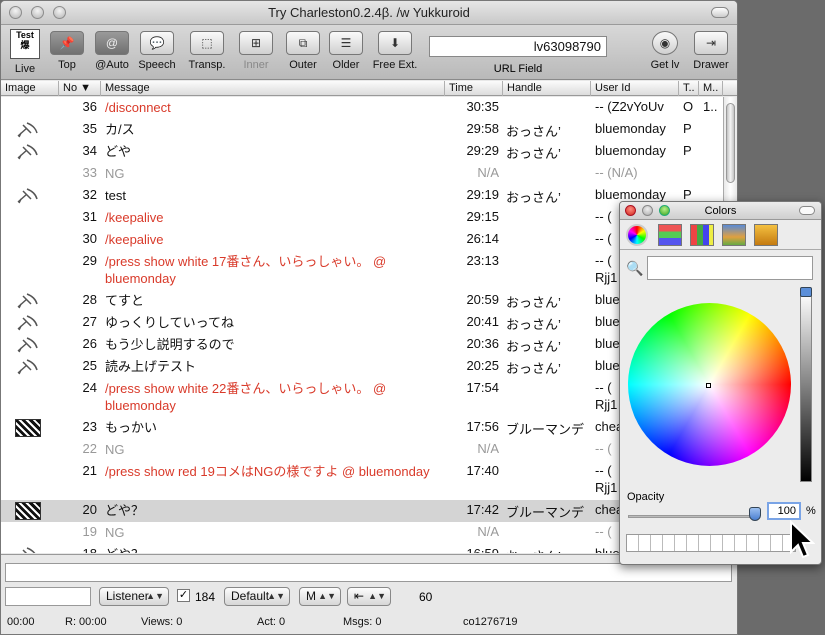  I want to click on color-wheel-tab-icon, so click(637, 235).